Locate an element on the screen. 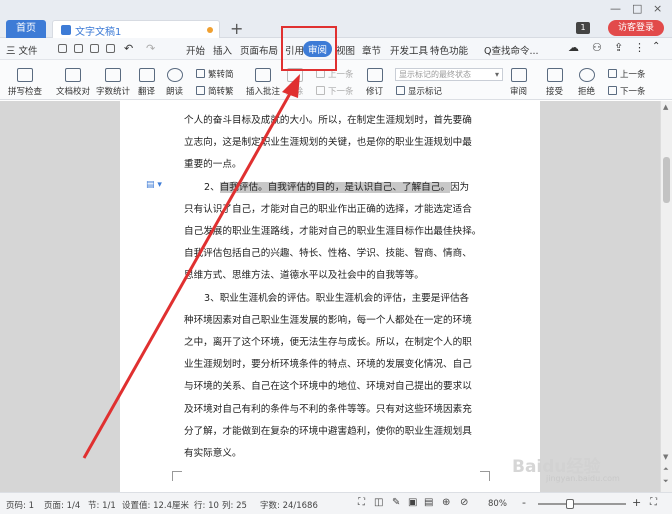 This screenshot has width=672, height=514. track-changes-icon is located at coordinates (374, 75).